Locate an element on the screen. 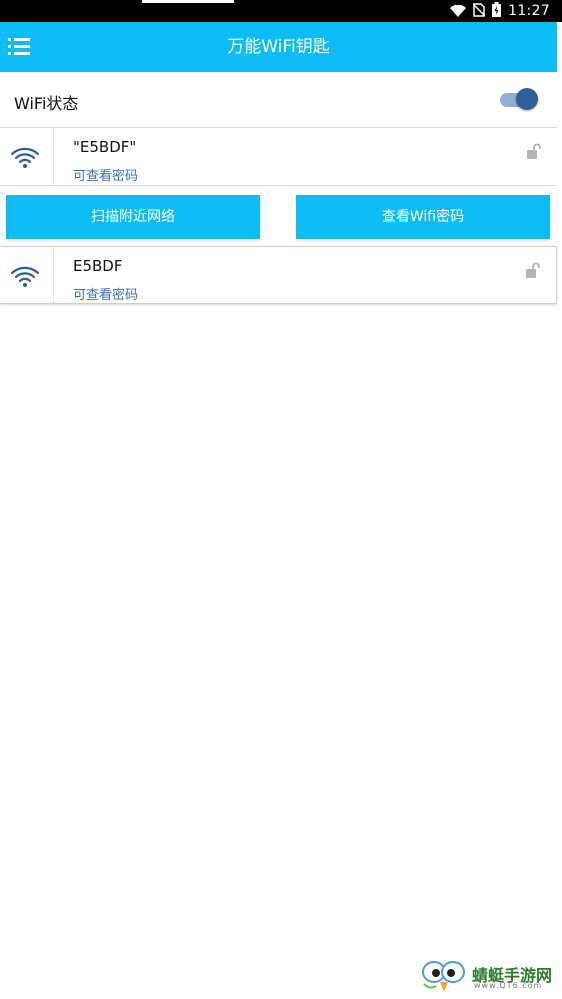  scan-networks-button: 扫描附近网络 is located at coordinates (133, 217).